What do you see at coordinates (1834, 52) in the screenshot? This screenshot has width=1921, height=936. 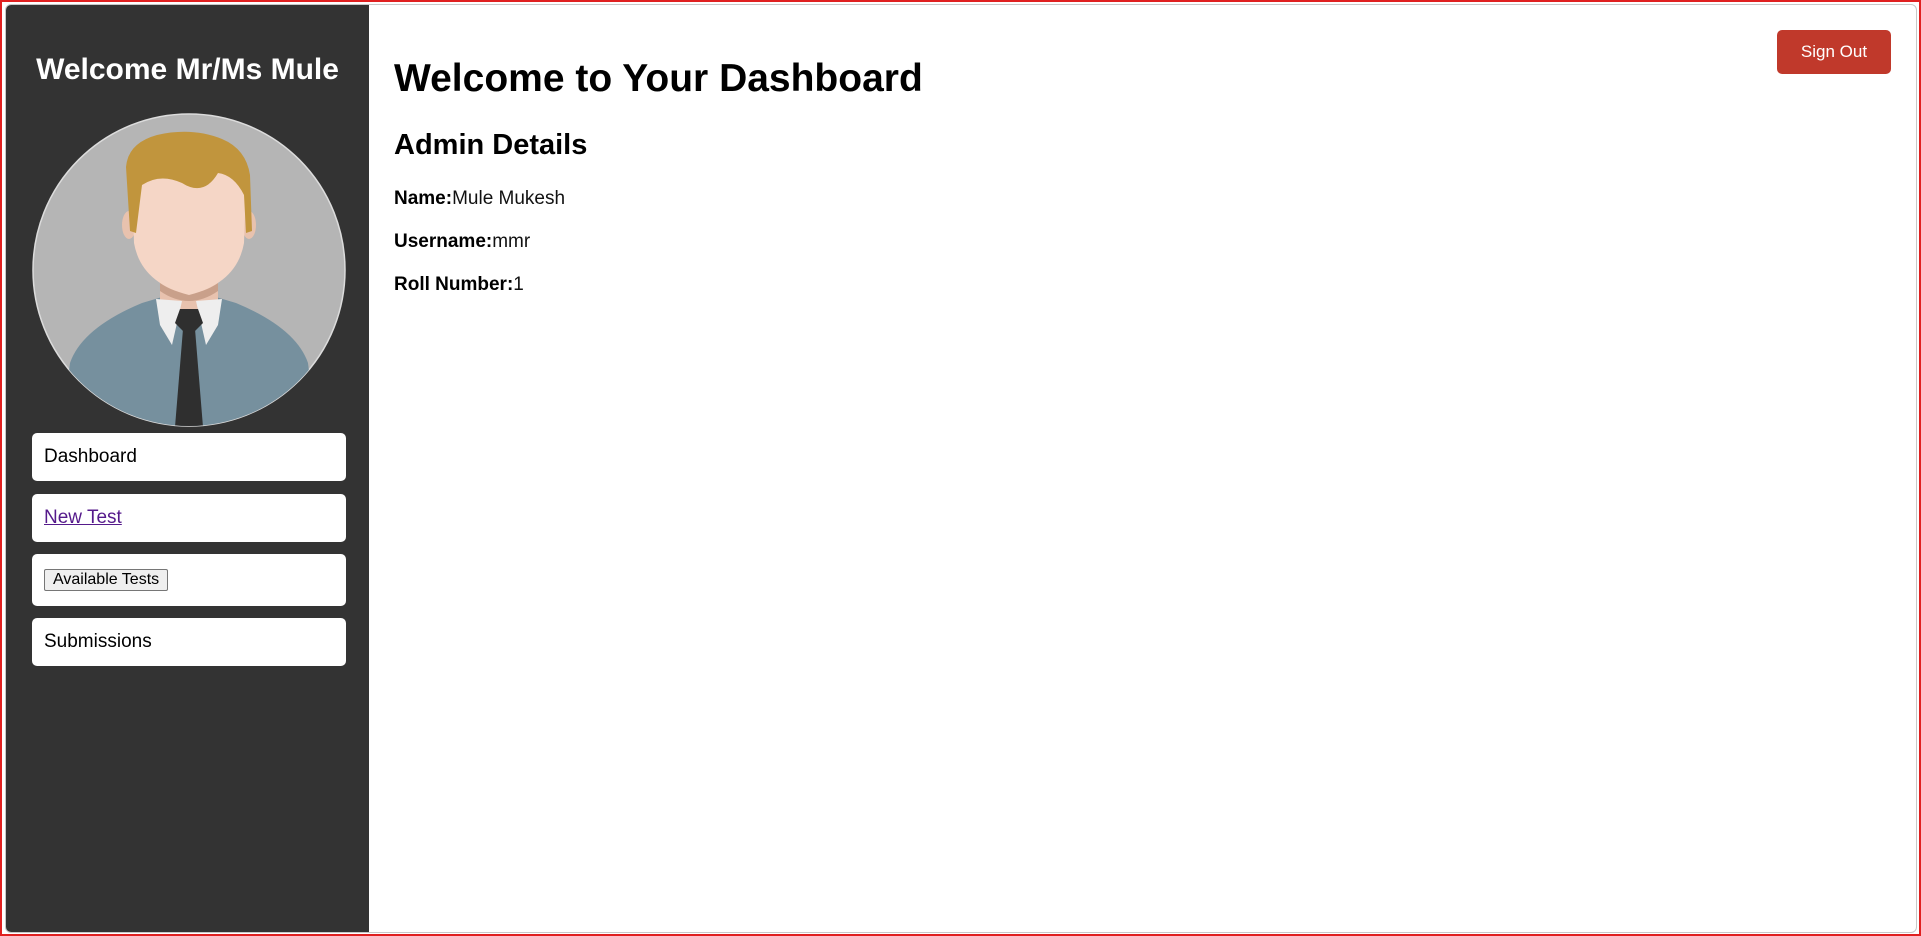 I see `sign-out-button: Sign Out` at bounding box center [1834, 52].